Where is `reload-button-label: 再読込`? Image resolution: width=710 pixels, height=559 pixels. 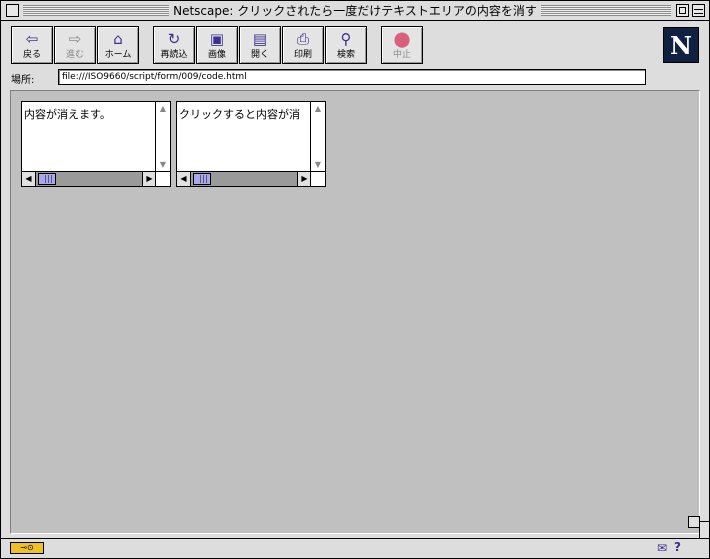
reload-button-label: 再読込 is located at coordinates (174, 55).